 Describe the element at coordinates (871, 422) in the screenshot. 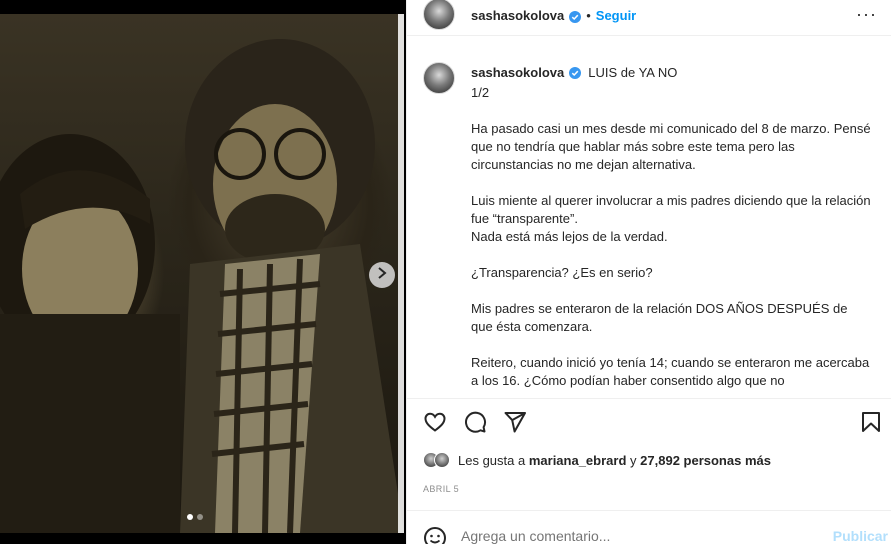

I see `bookmark-icon` at that location.